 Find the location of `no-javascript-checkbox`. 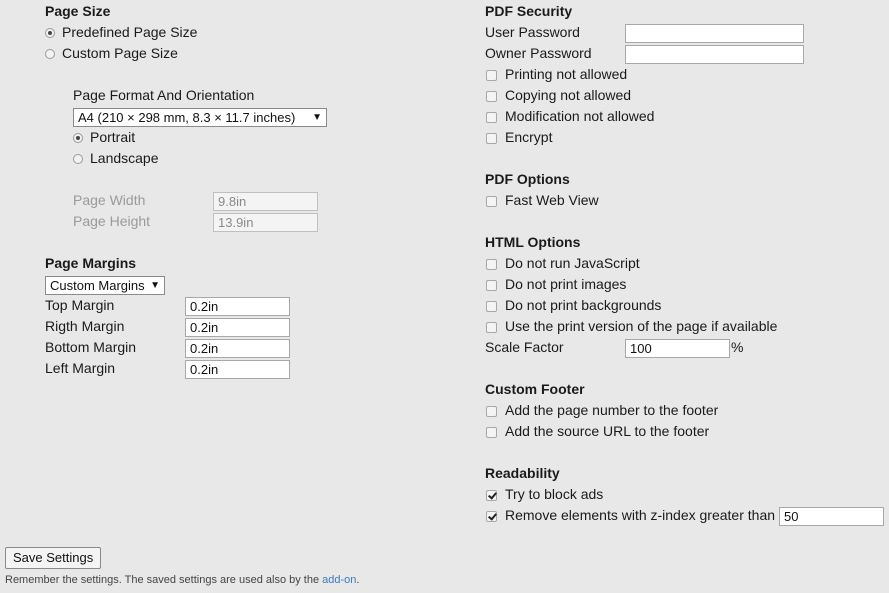

no-javascript-checkbox is located at coordinates (491, 264).